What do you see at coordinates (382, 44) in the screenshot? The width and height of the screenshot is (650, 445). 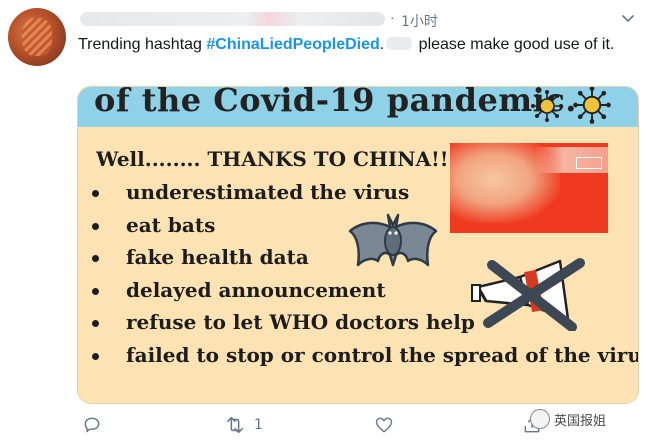 I see `tweet-text-period: .` at bounding box center [382, 44].